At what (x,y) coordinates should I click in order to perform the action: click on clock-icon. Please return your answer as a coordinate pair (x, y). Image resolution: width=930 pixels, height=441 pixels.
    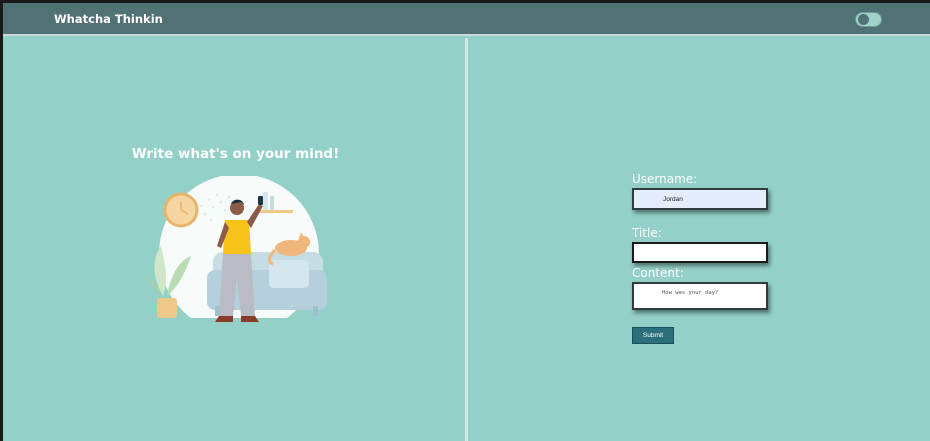
    Looking at the image, I should click on (181, 210).